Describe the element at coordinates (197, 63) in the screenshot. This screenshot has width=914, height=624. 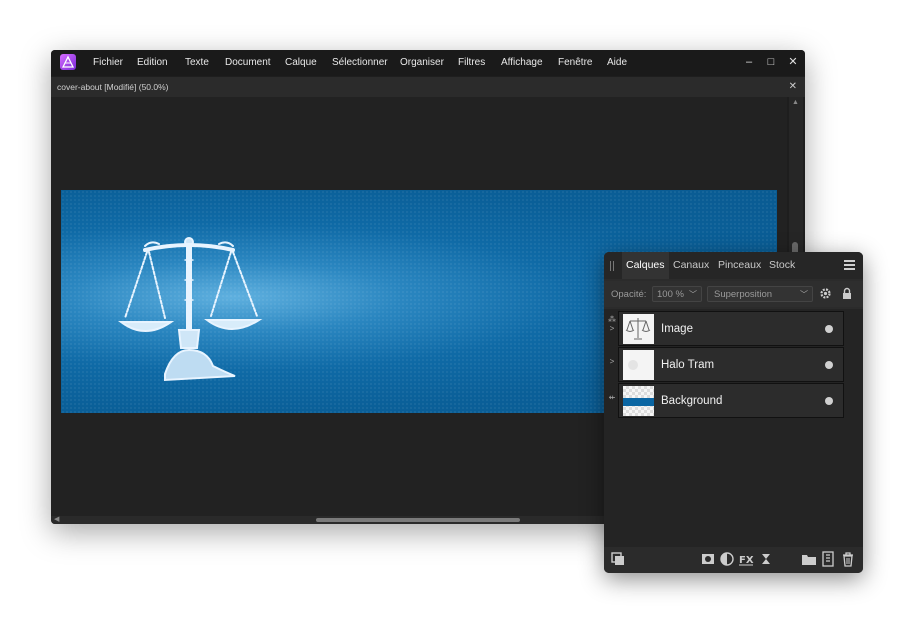
I see `menu-texte: Texte` at that location.